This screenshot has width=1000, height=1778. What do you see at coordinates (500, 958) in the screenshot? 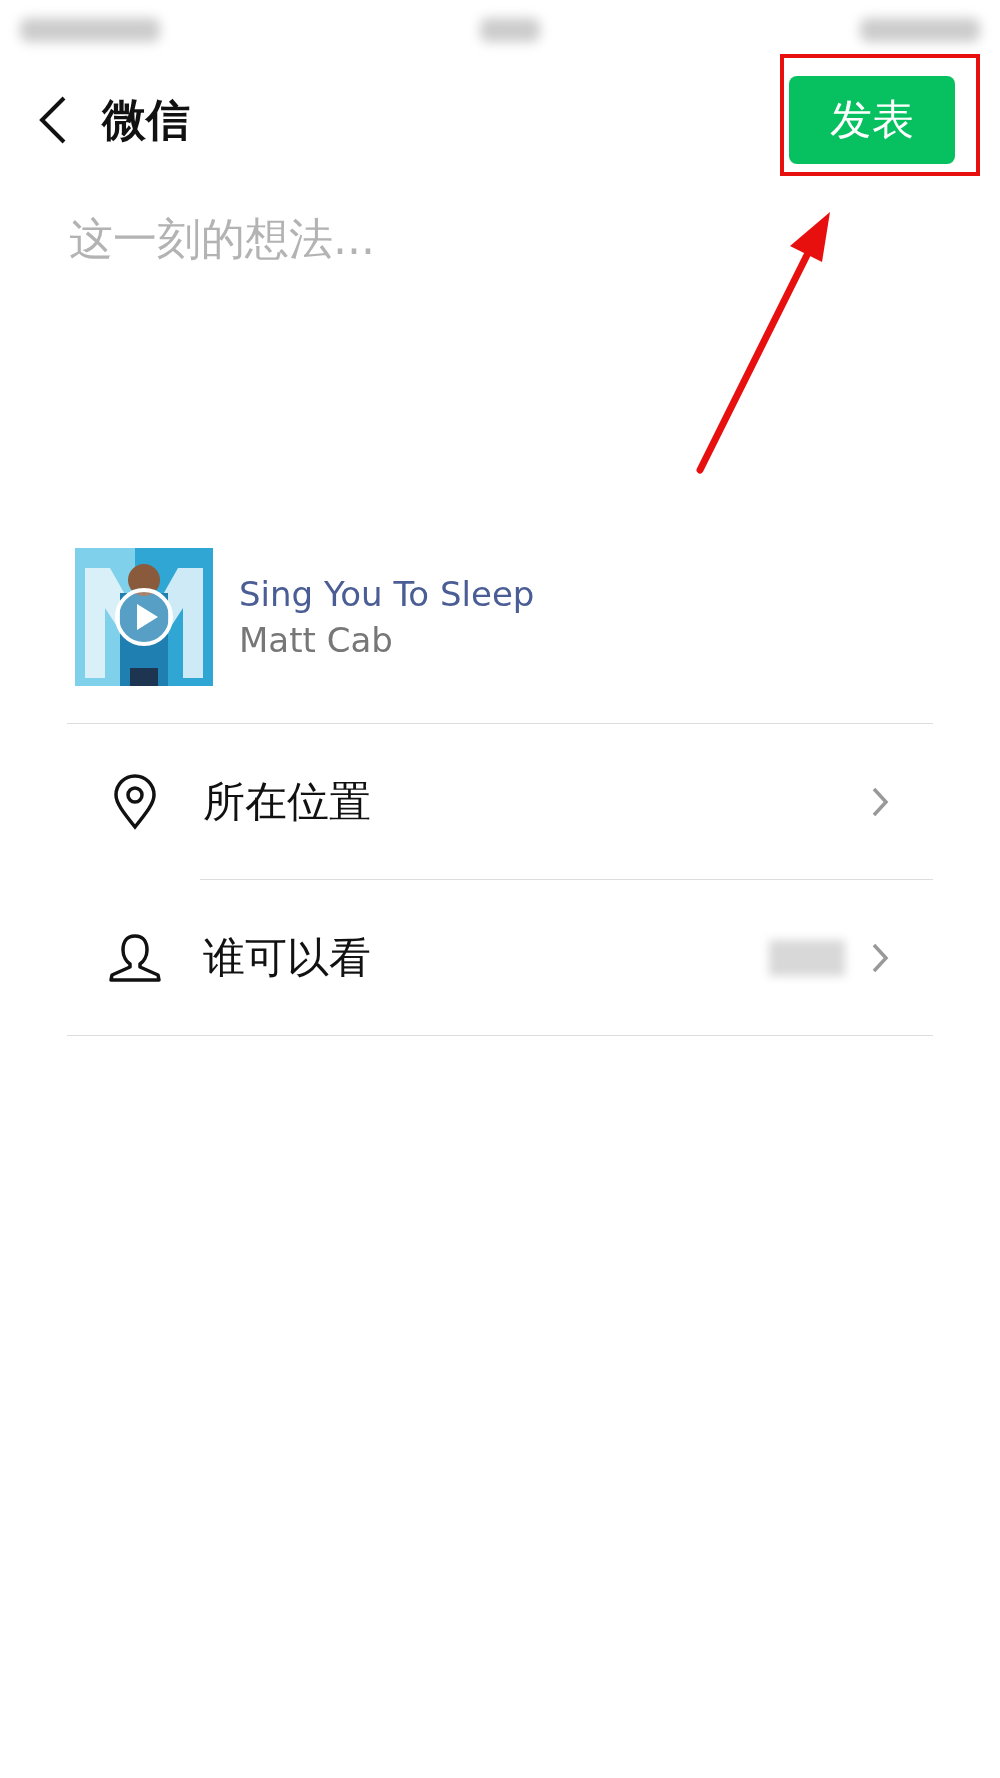
I see `option-row: 谁可以看` at bounding box center [500, 958].